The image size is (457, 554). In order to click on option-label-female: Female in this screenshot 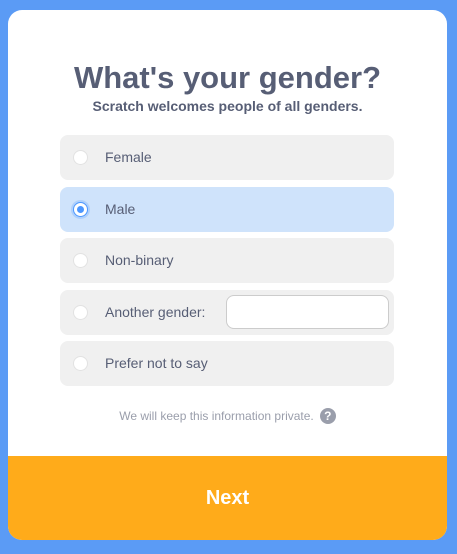, I will do `click(128, 157)`.